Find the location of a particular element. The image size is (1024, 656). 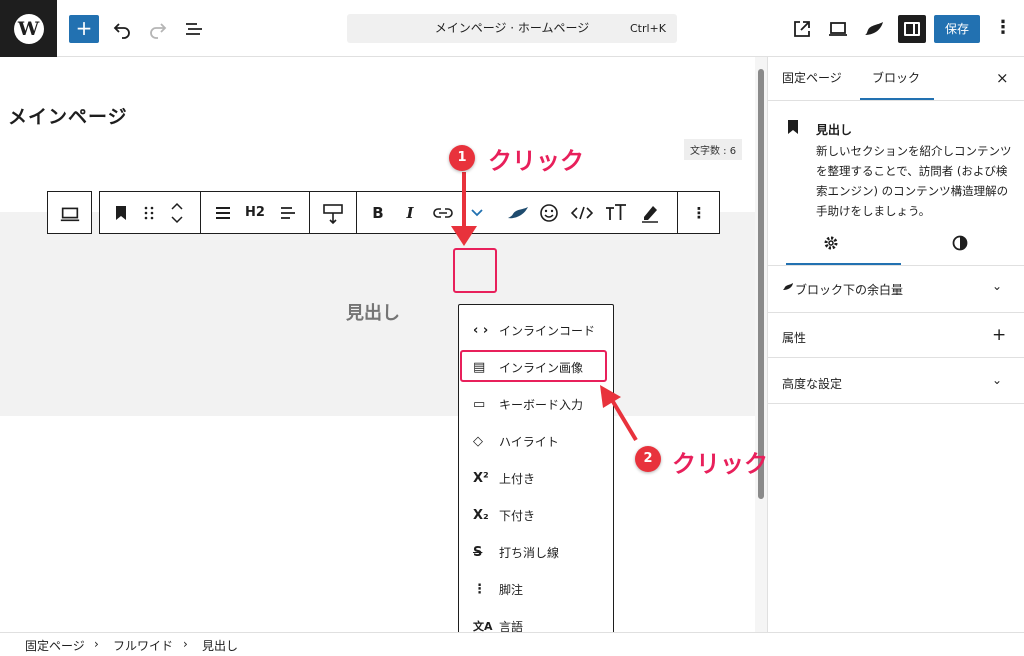

block-parent-selector is located at coordinates (69, 212).